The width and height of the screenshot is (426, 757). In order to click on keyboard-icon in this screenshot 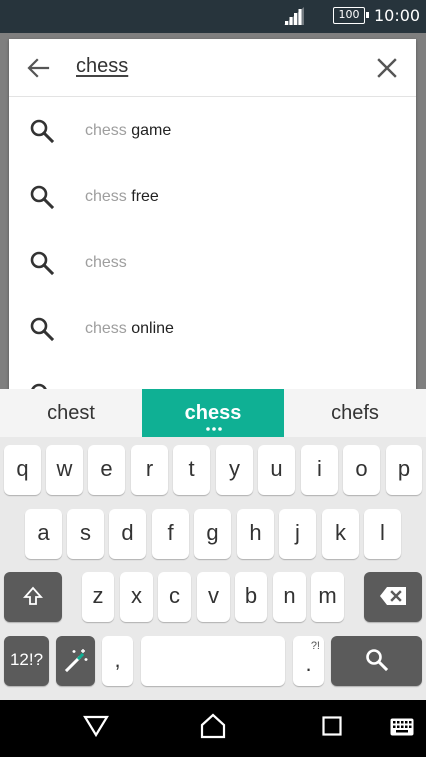, I will do `click(402, 727)`.